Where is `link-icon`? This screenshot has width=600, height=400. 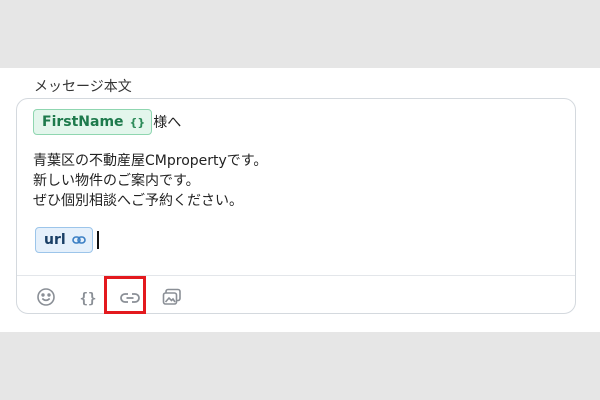
link-icon is located at coordinates (78, 240).